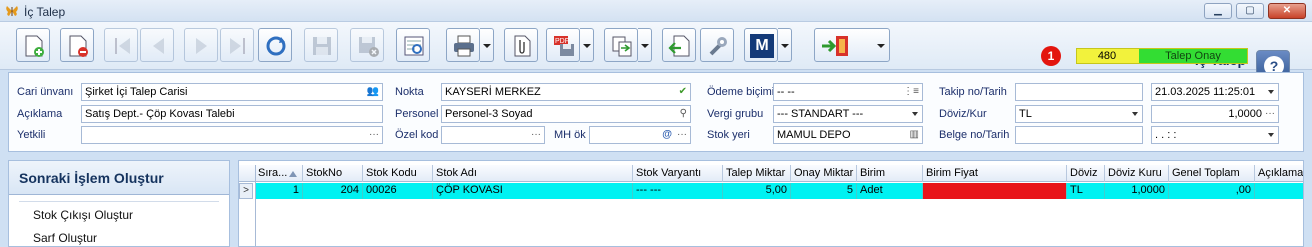 This screenshot has height=247, width=1312. I want to click on preview-icon, so click(414, 46).